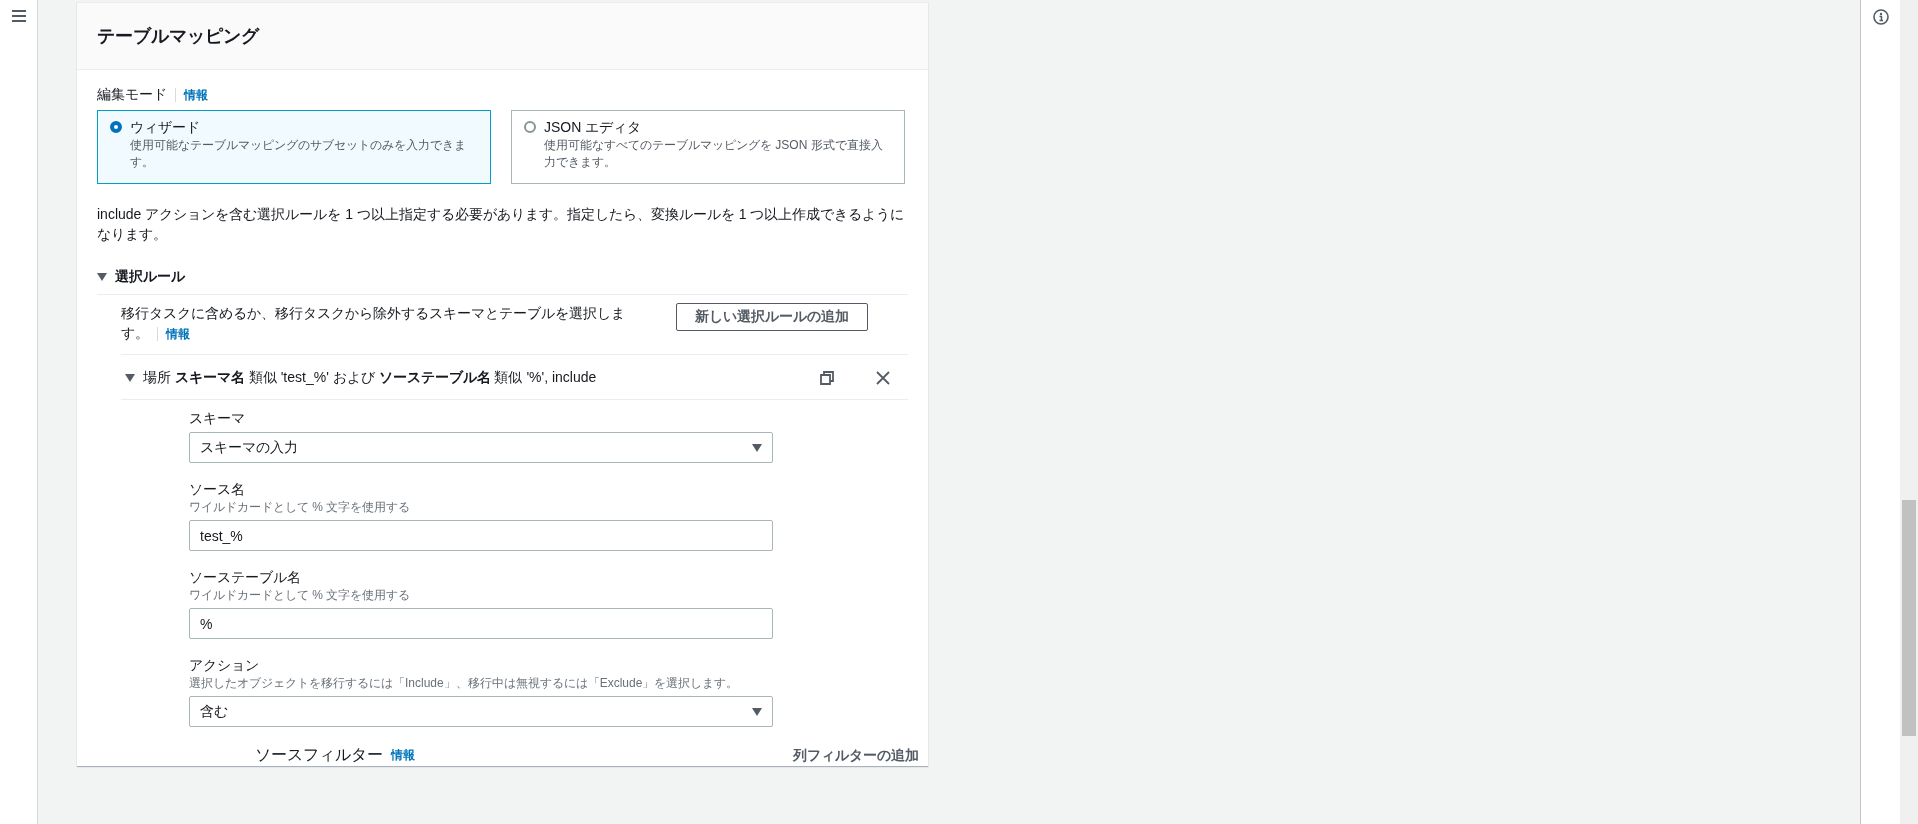 This screenshot has height=824, width=1918. I want to click on option-title: JSON エディタ, so click(593, 128).